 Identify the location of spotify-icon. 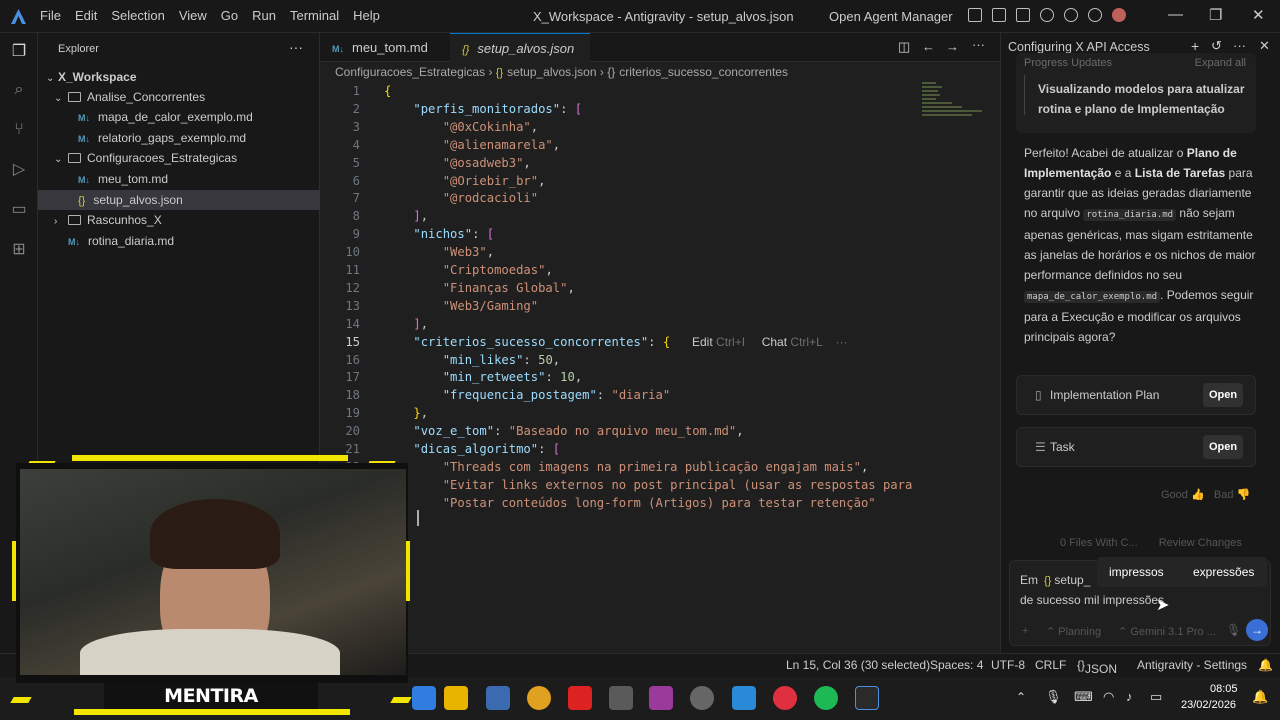
(826, 698).